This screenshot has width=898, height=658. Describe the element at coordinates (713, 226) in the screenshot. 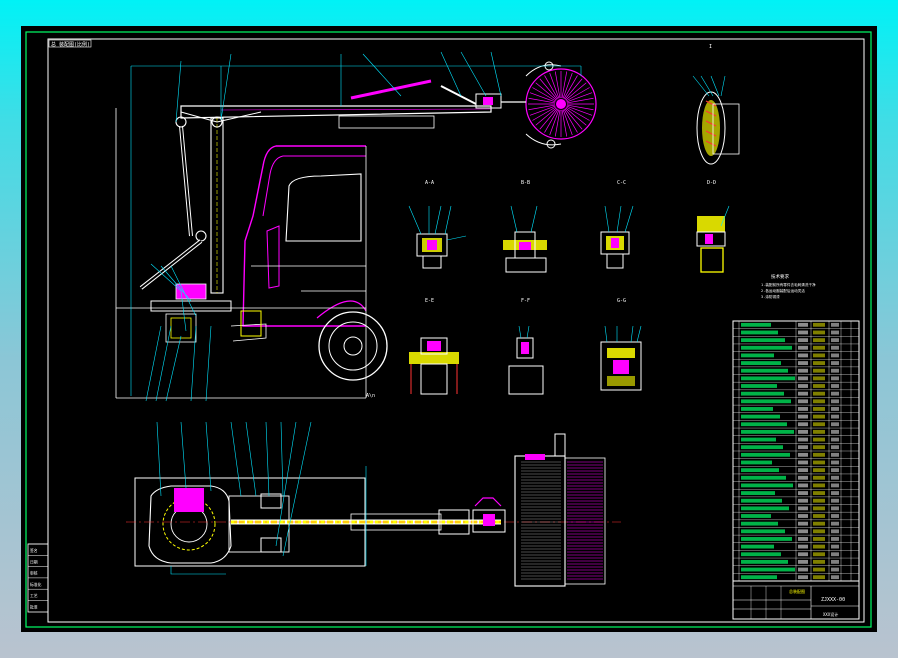

I see `section-d: D-D` at that location.